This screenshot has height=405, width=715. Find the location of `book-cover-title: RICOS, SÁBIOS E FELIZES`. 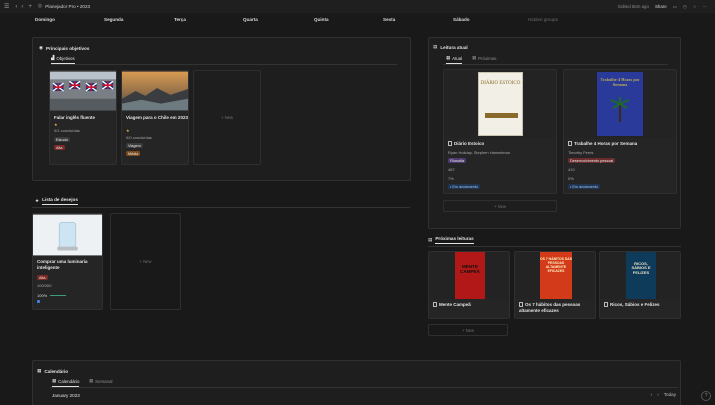

book-cover-title: RICOS, SÁBIOS E FELIZES is located at coordinates (641, 268).